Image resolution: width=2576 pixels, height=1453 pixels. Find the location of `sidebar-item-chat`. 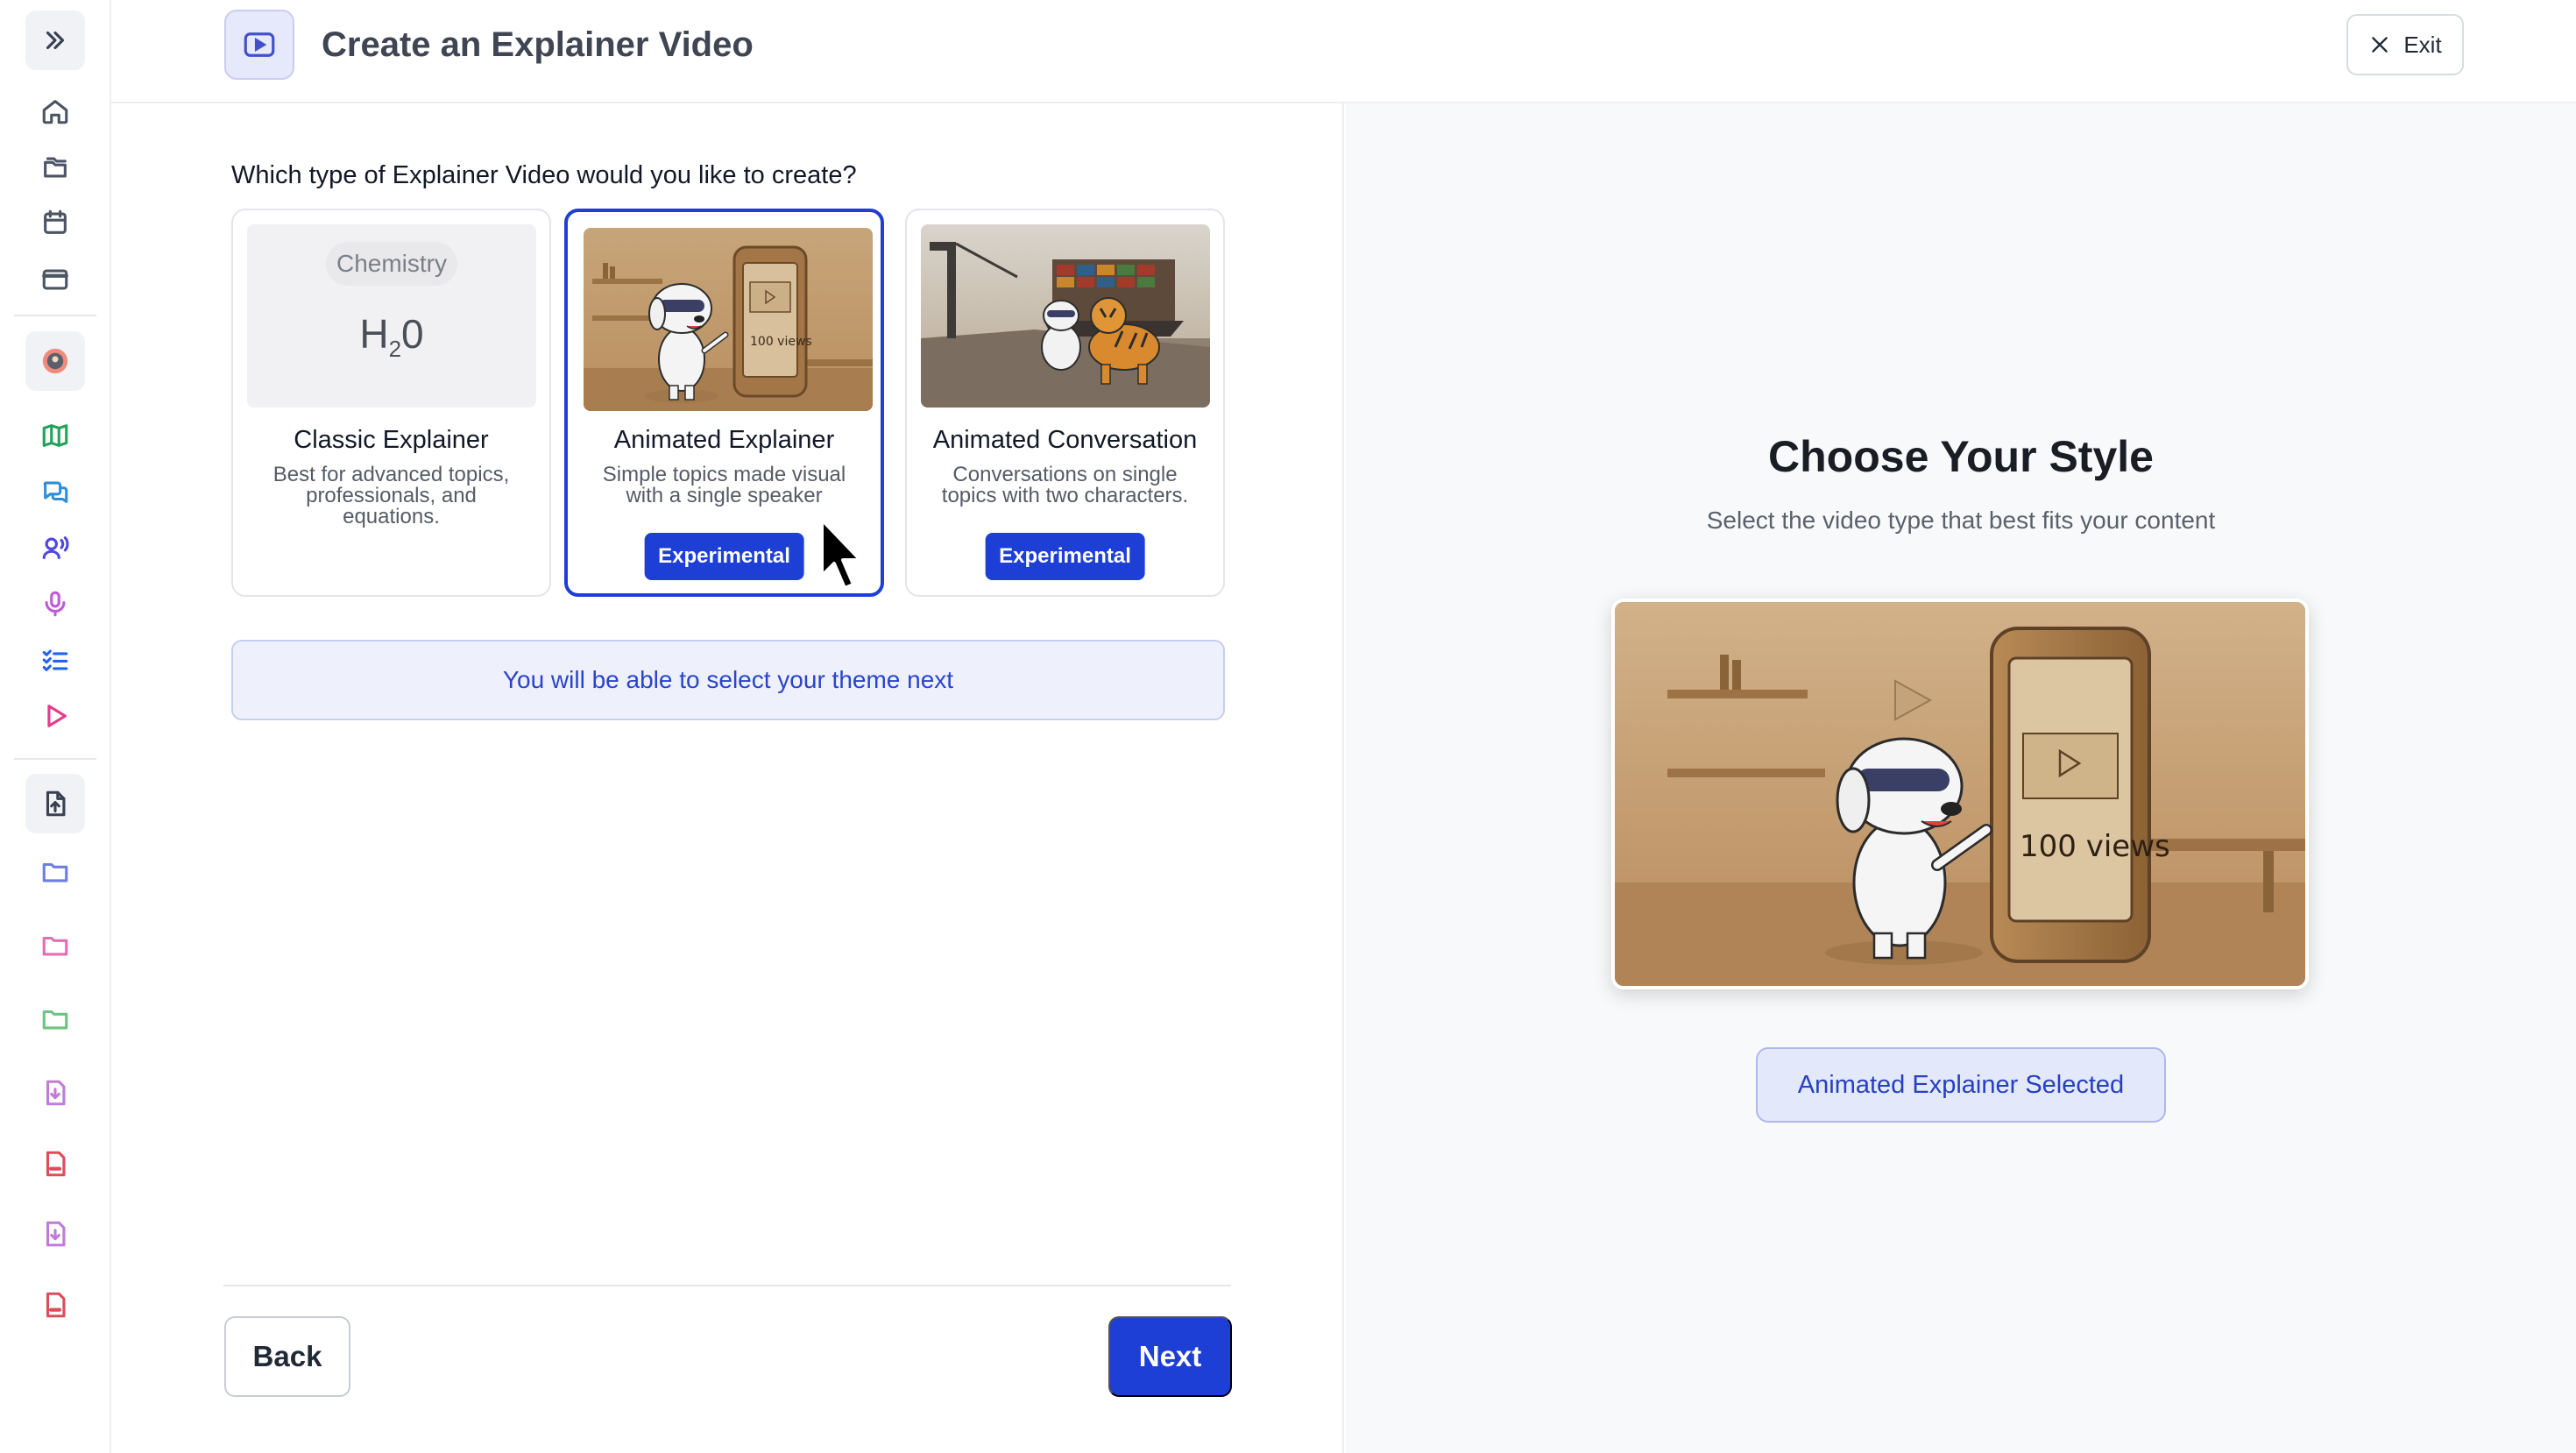

sidebar-item-chat is located at coordinates (55, 491).